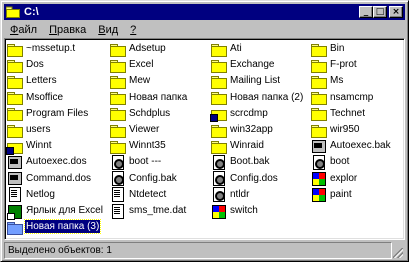 Image resolution: width=409 pixels, height=262 pixels. I want to click on file-item: ntldr, so click(230, 195).